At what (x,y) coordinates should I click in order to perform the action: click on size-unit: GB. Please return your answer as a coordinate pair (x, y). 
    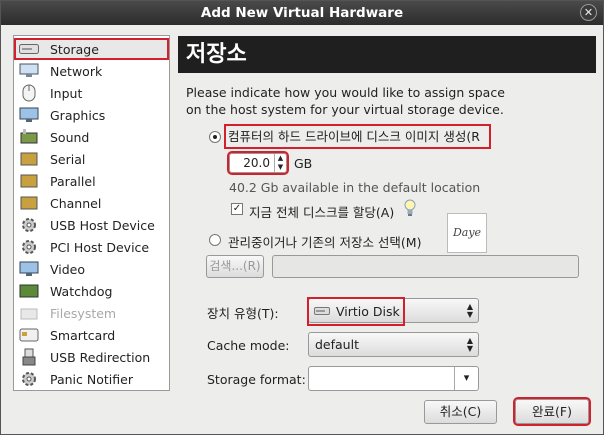
    Looking at the image, I should click on (303, 163).